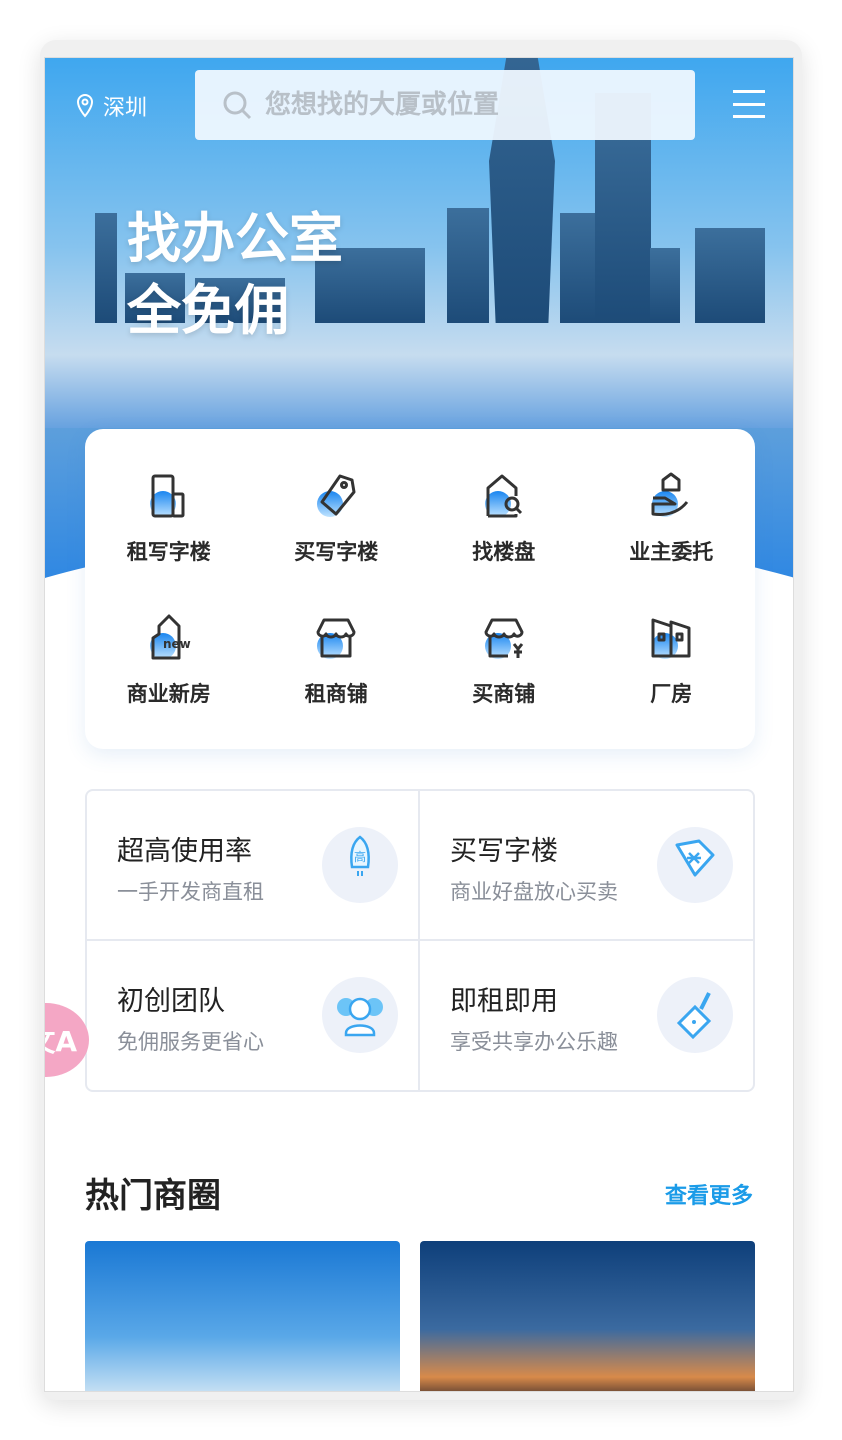 The height and width of the screenshot is (1440, 842). I want to click on search-icon, so click(237, 105).